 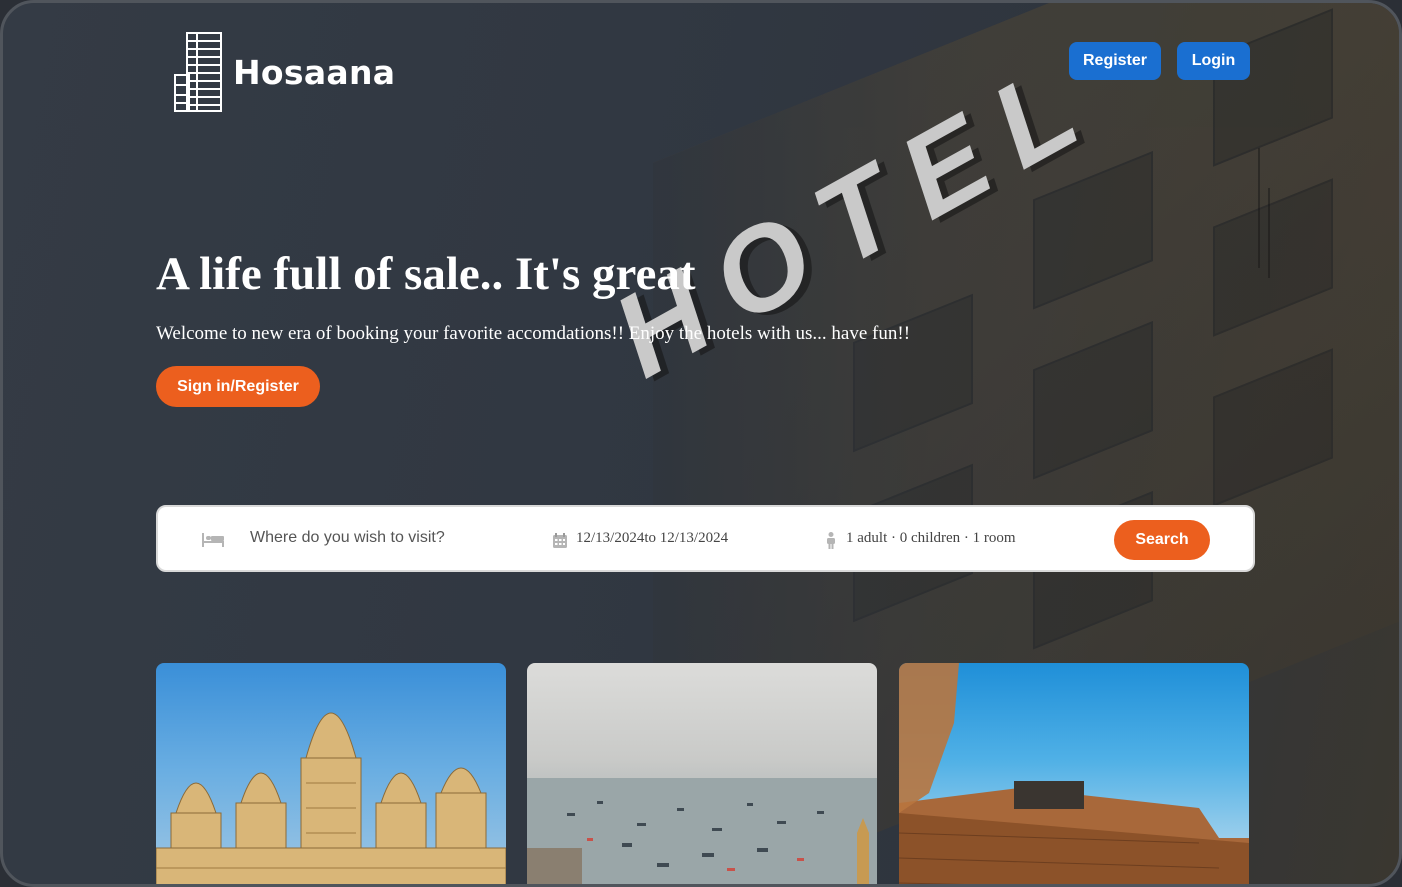 I want to click on calendar-icon, so click(x=560, y=540).